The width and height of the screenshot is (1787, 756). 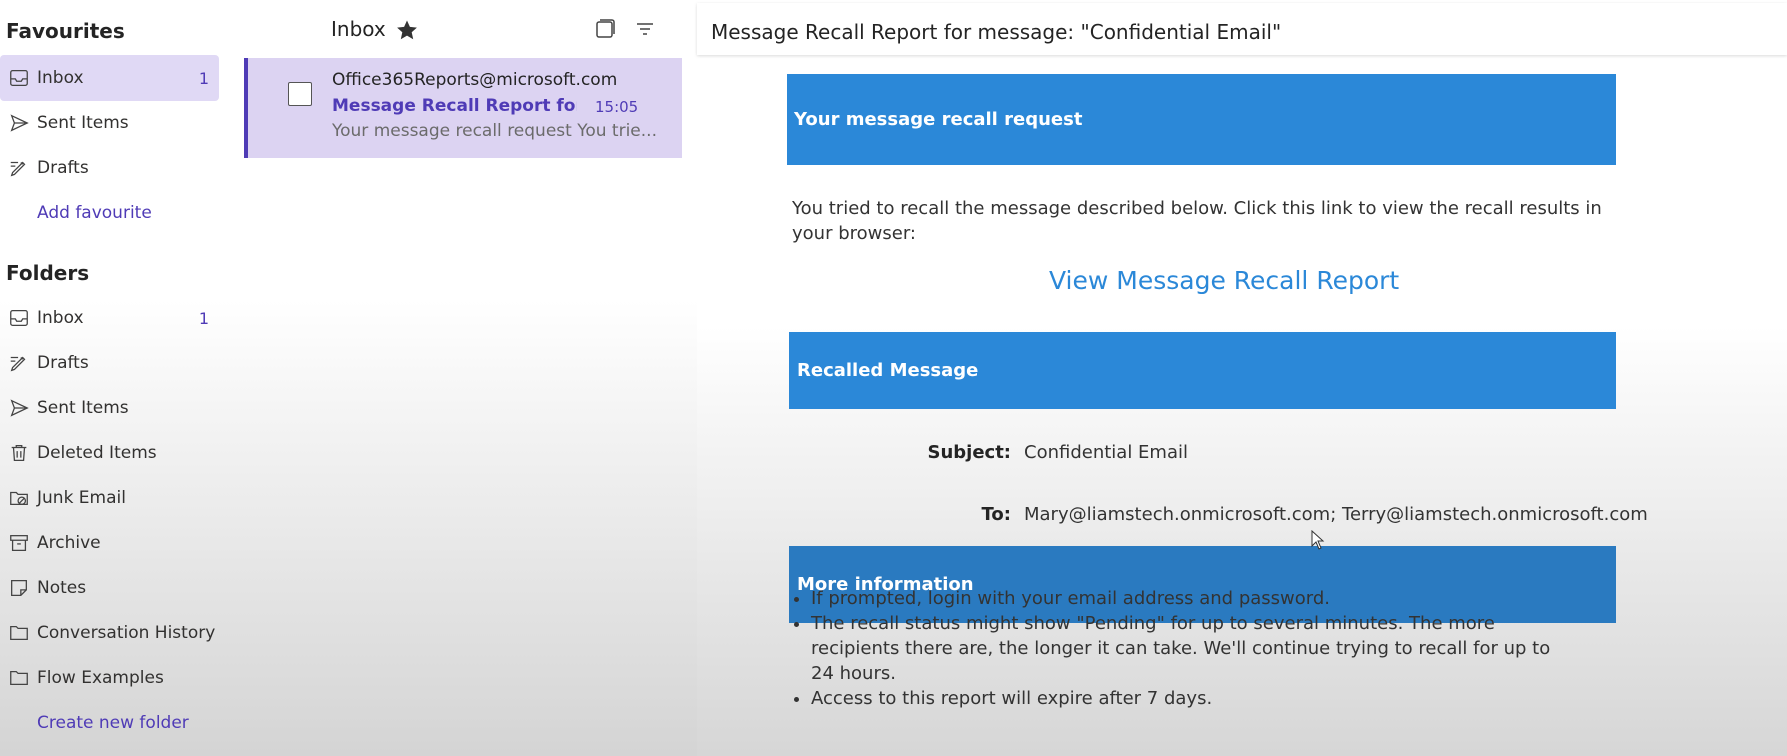 I want to click on sidebar-item-junk-email: Junk Email, so click(x=109, y=498).